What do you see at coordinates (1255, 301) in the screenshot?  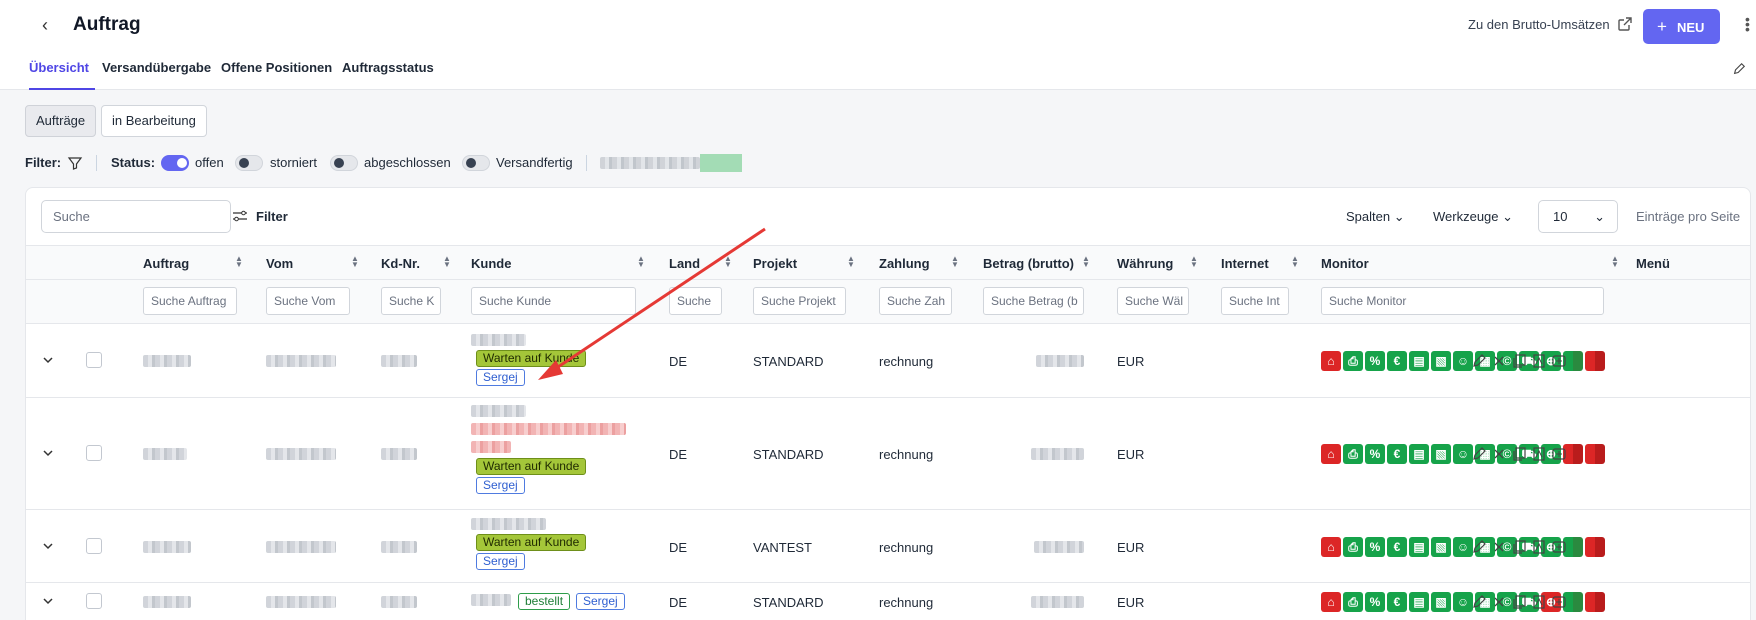 I see `filter-internet-input: Suche Int` at bounding box center [1255, 301].